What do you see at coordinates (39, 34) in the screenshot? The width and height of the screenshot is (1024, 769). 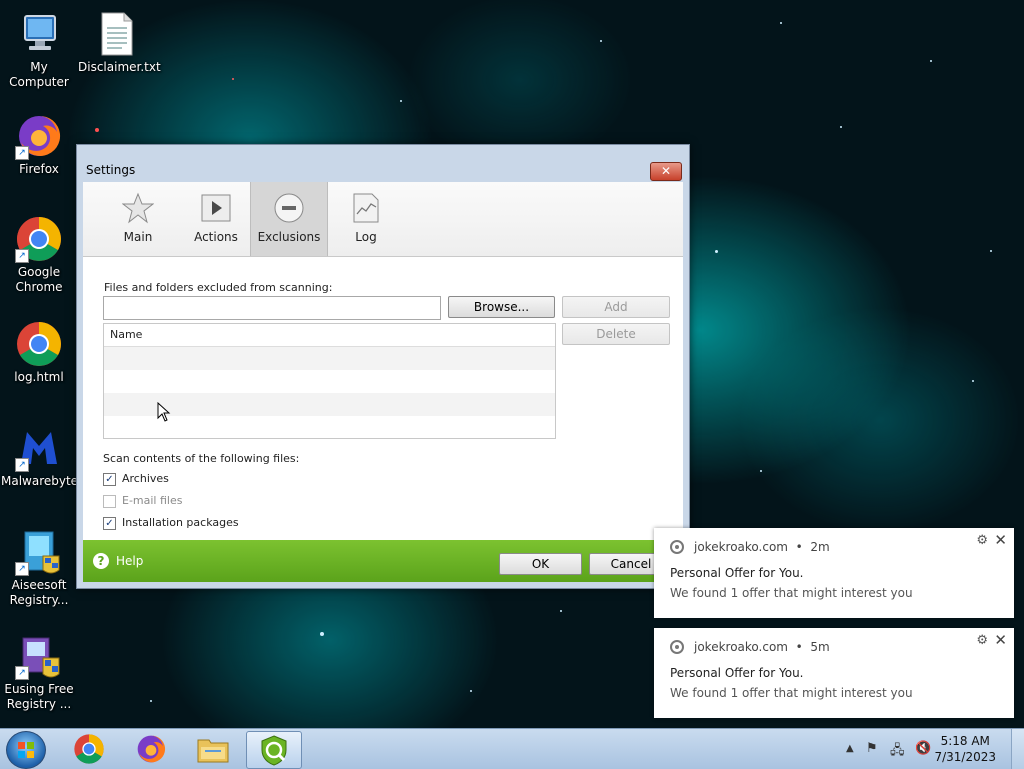 I see `computer-icon` at bounding box center [39, 34].